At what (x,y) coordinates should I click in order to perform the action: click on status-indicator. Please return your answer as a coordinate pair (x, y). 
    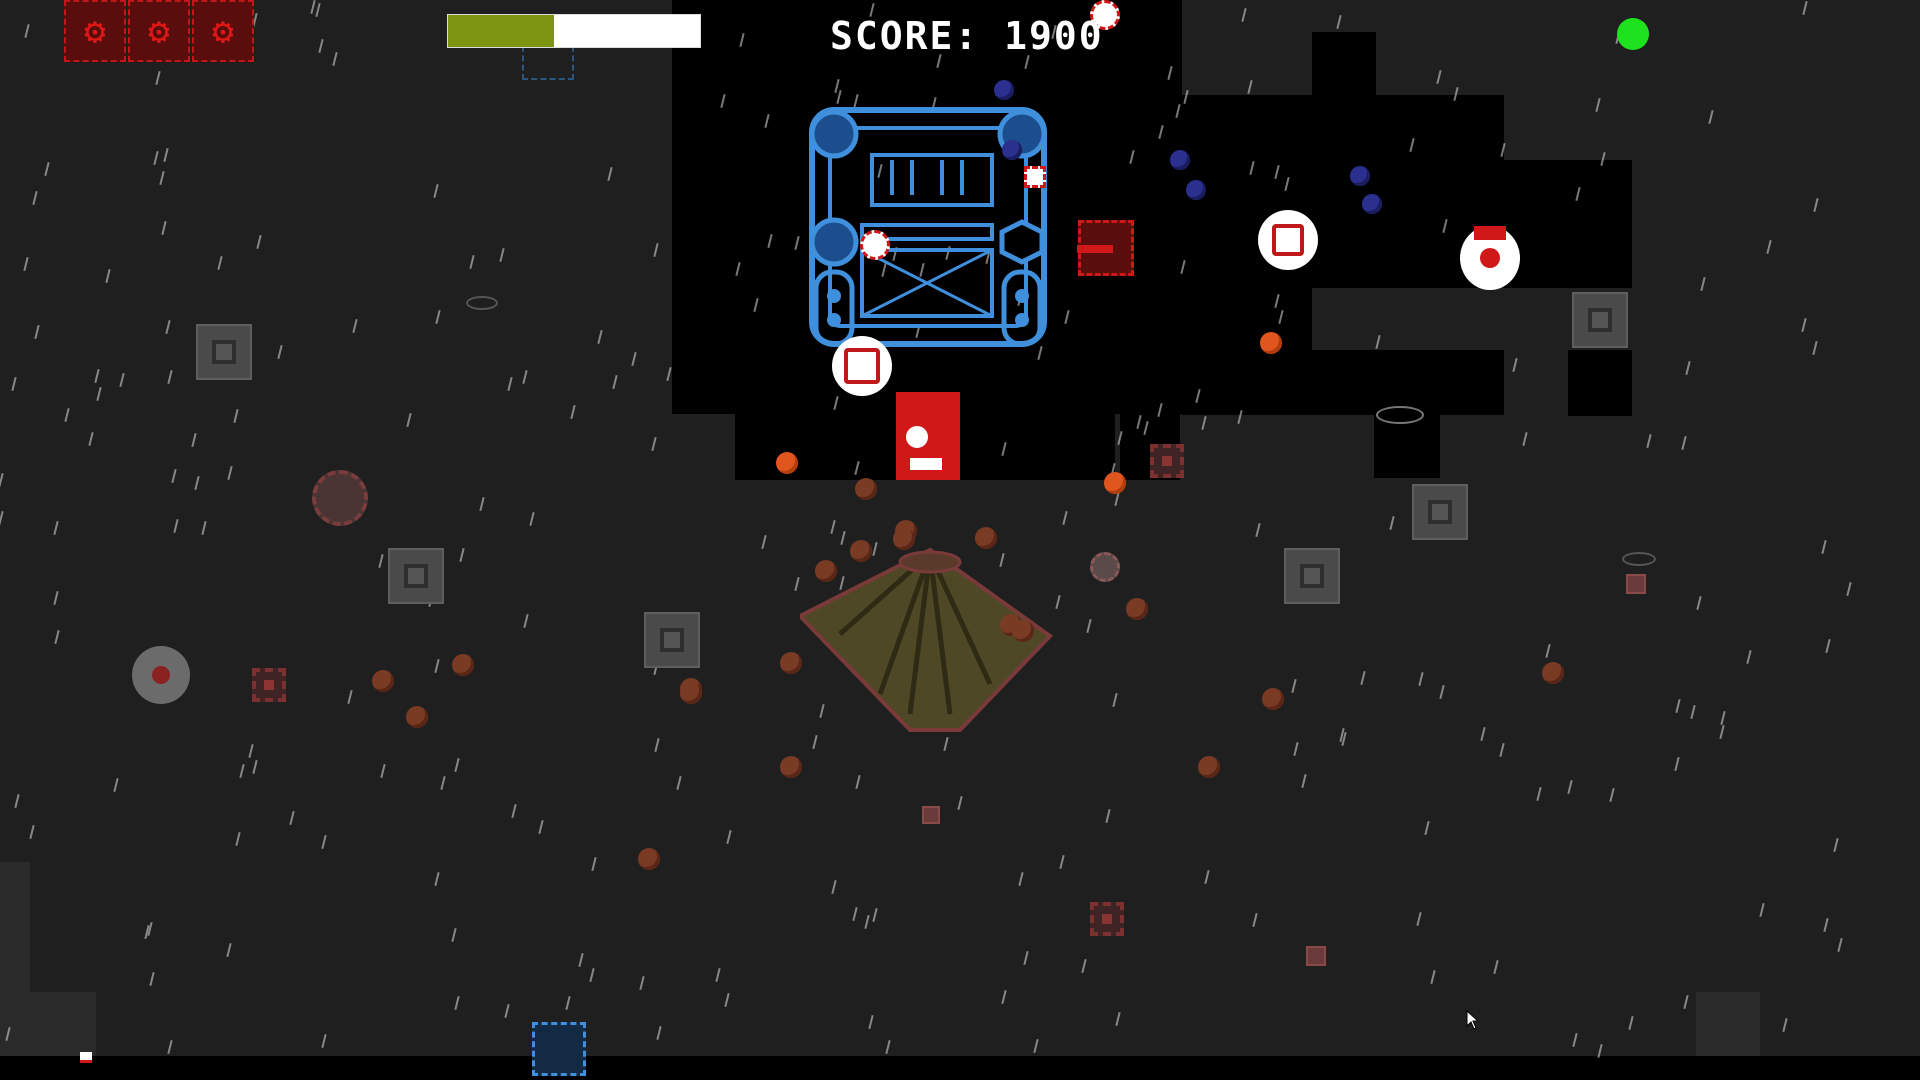
    Looking at the image, I should click on (1633, 34).